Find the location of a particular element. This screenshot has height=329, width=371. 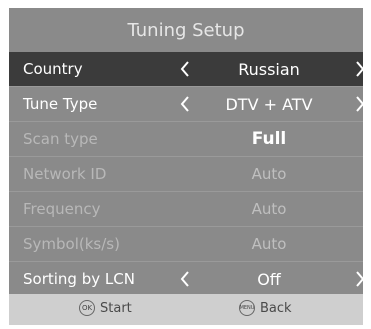

setting-row-symbol-rate: Symbol(ks/s) Auto is located at coordinates (186, 244).